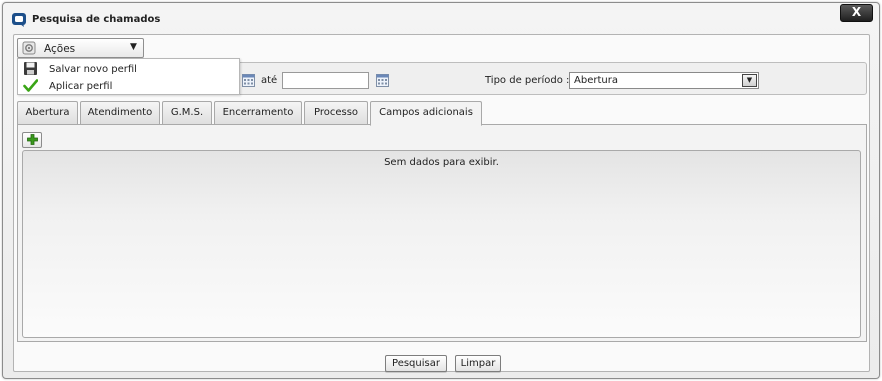 This screenshot has height=381, width=882. I want to click on gear-icon, so click(29, 48).